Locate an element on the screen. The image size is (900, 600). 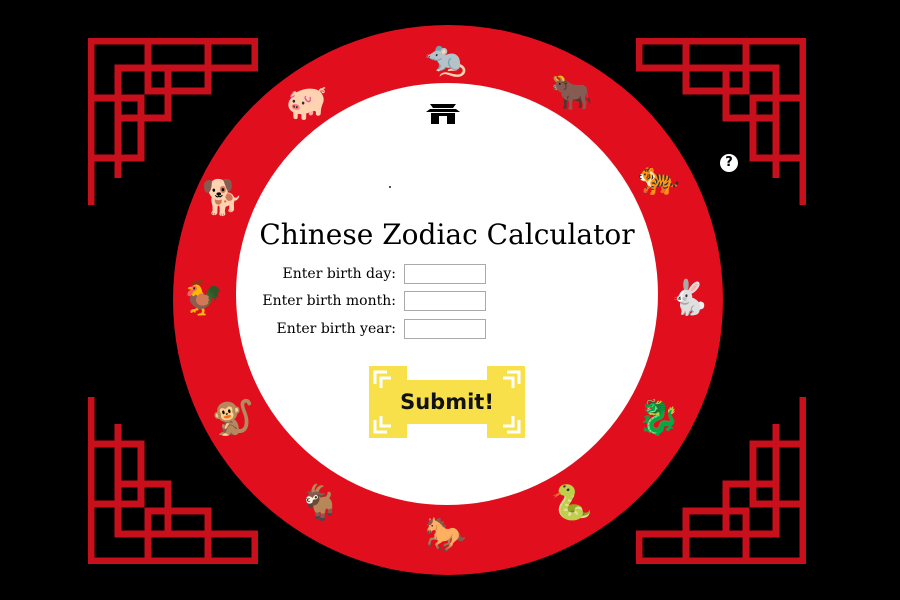
horse-icon: 🐎 is located at coordinates (446, 535).